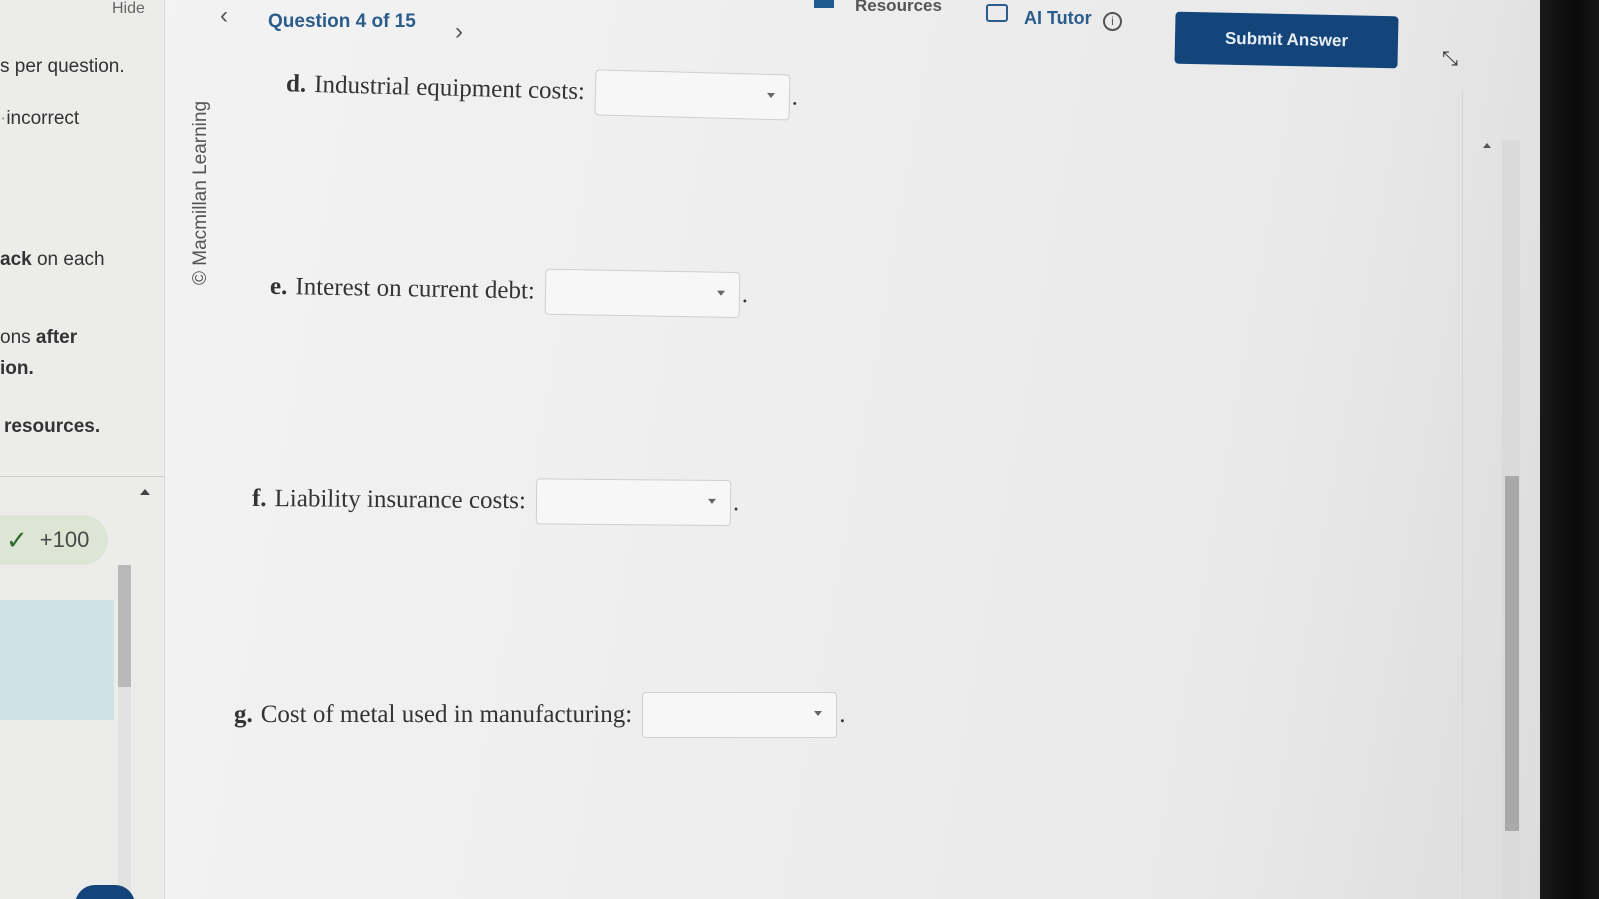 The image size is (1599, 899). I want to click on sidebar-line-4: ons after, so click(39, 337).